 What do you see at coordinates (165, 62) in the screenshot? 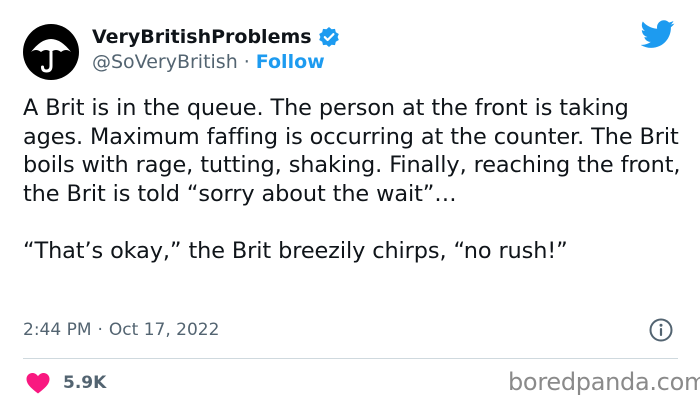
I see `handle: @SoVeryBritish` at bounding box center [165, 62].